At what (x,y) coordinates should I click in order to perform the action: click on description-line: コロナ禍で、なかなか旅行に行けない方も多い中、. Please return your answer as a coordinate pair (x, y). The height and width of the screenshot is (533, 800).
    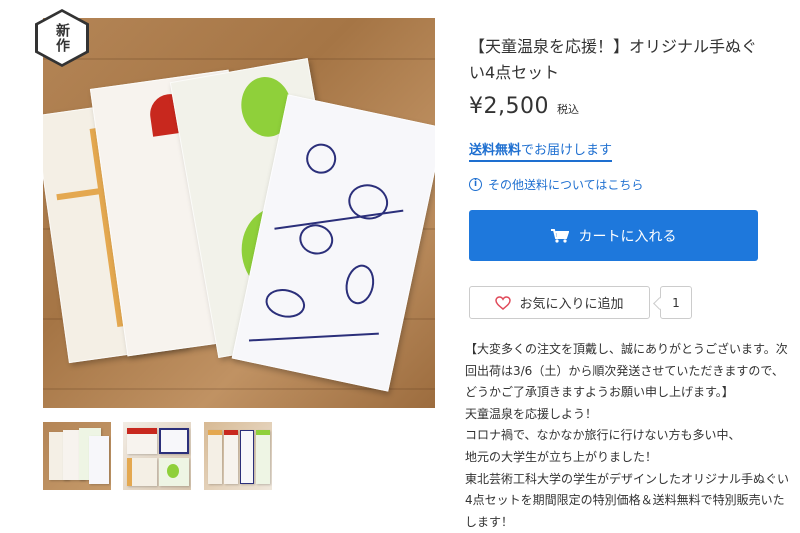
    Looking at the image, I should click on (603, 435).